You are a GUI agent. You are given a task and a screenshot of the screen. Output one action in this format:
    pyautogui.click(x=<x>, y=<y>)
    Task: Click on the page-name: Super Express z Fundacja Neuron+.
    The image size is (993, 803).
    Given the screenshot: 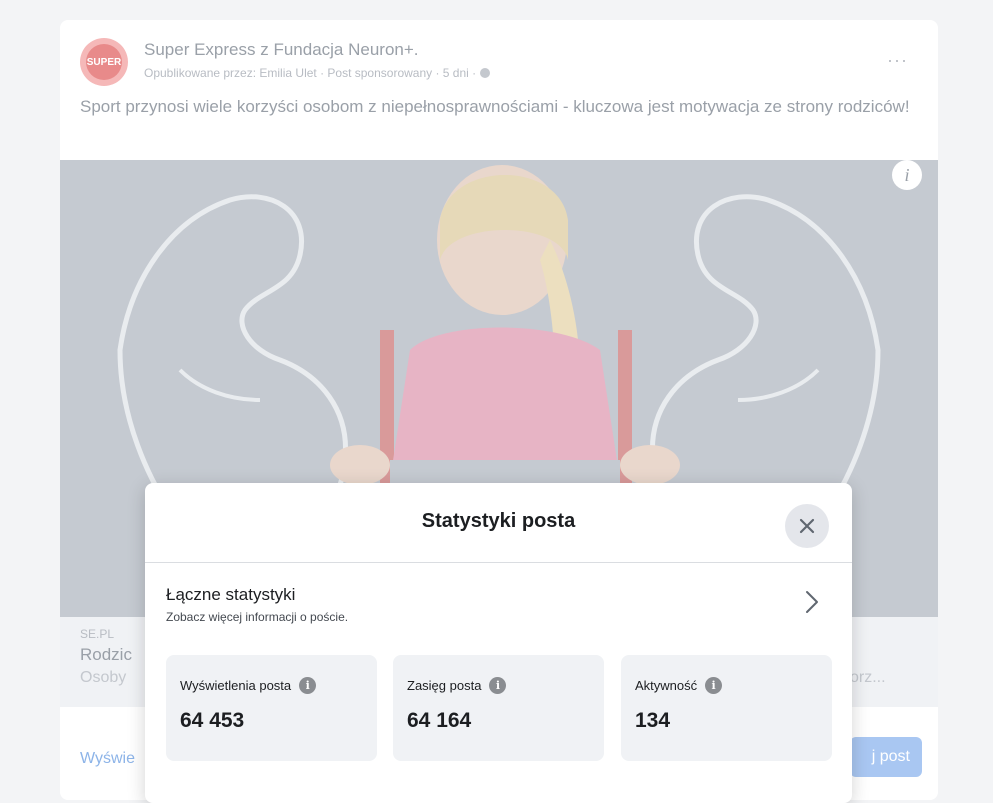 What is the action you would take?
    pyautogui.click(x=281, y=50)
    